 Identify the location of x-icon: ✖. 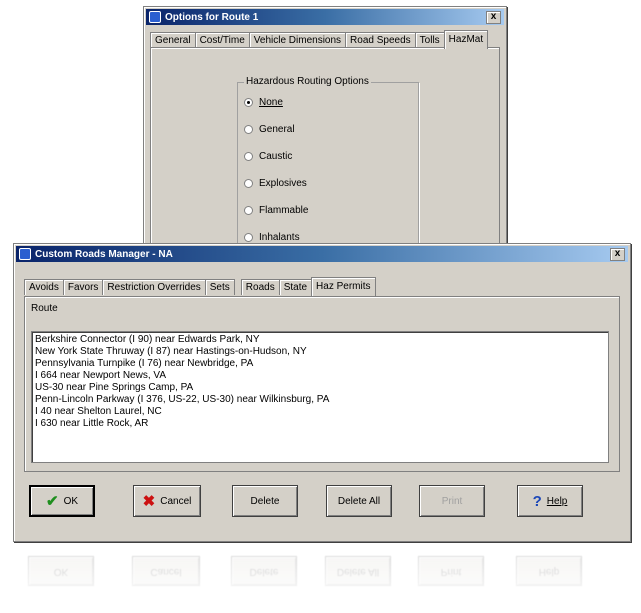
(149, 501).